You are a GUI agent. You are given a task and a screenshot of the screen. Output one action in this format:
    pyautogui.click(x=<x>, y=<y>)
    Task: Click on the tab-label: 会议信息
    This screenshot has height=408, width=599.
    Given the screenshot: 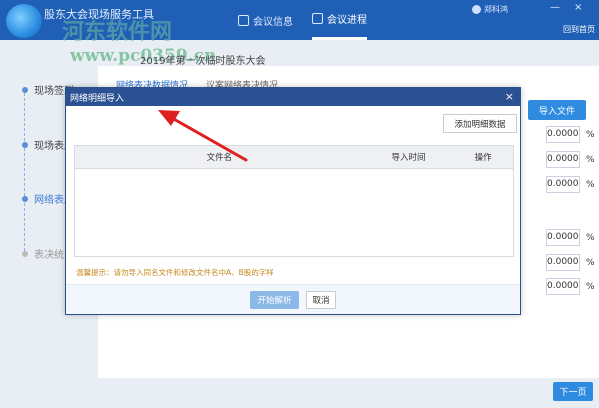 What is the action you would take?
    pyautogui.click(x=273, y=22)
    